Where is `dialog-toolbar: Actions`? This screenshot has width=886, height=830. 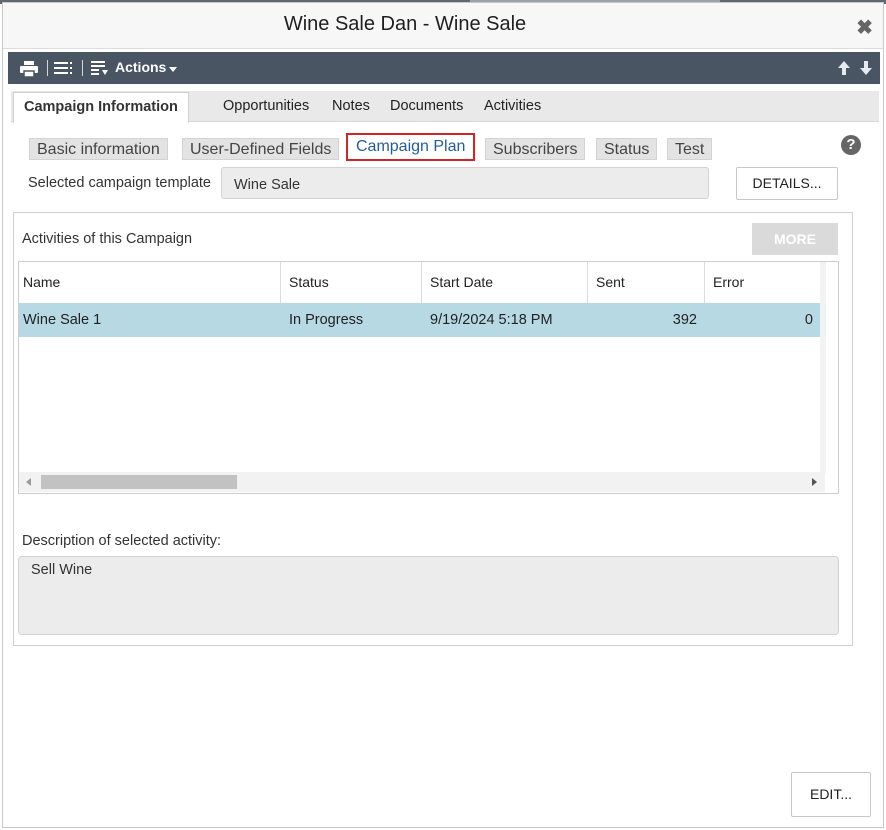 dialog-toolbar: Actions is located at coordinates (444, 68).